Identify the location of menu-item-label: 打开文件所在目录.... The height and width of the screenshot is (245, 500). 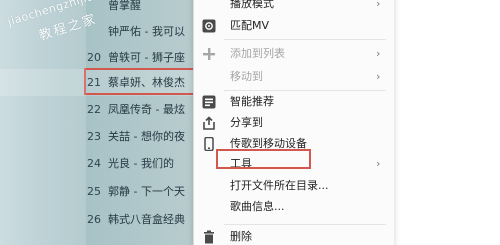
(279, 185).